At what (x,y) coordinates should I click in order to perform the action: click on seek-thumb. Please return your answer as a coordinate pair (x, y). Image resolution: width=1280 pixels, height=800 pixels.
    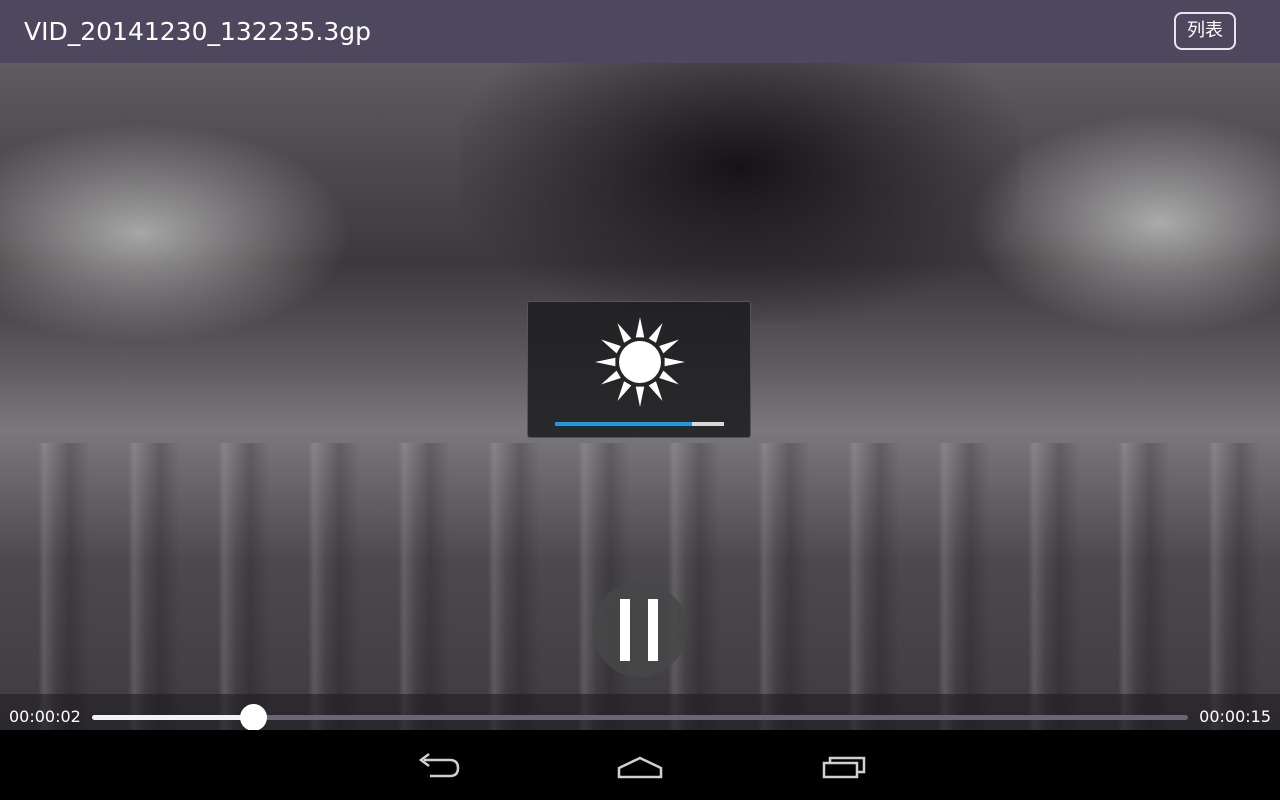
    Looking at the image, I should click on (254, 717).